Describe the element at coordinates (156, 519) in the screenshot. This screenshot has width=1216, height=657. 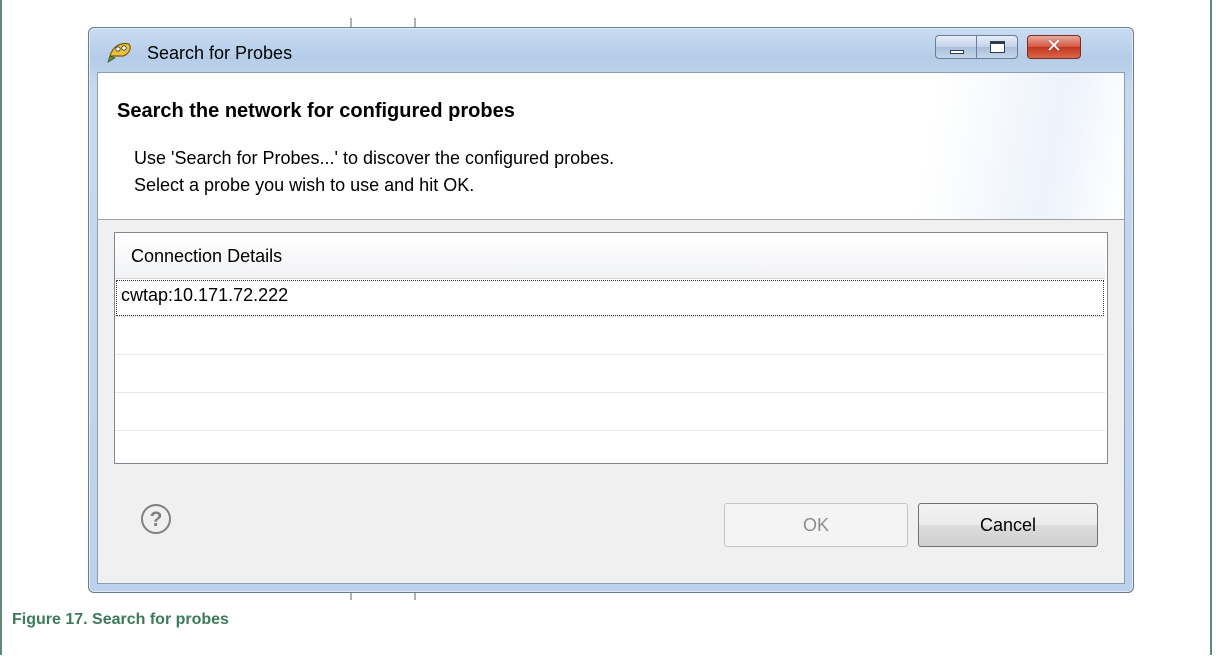
I see `help-icon: ?` at that location.